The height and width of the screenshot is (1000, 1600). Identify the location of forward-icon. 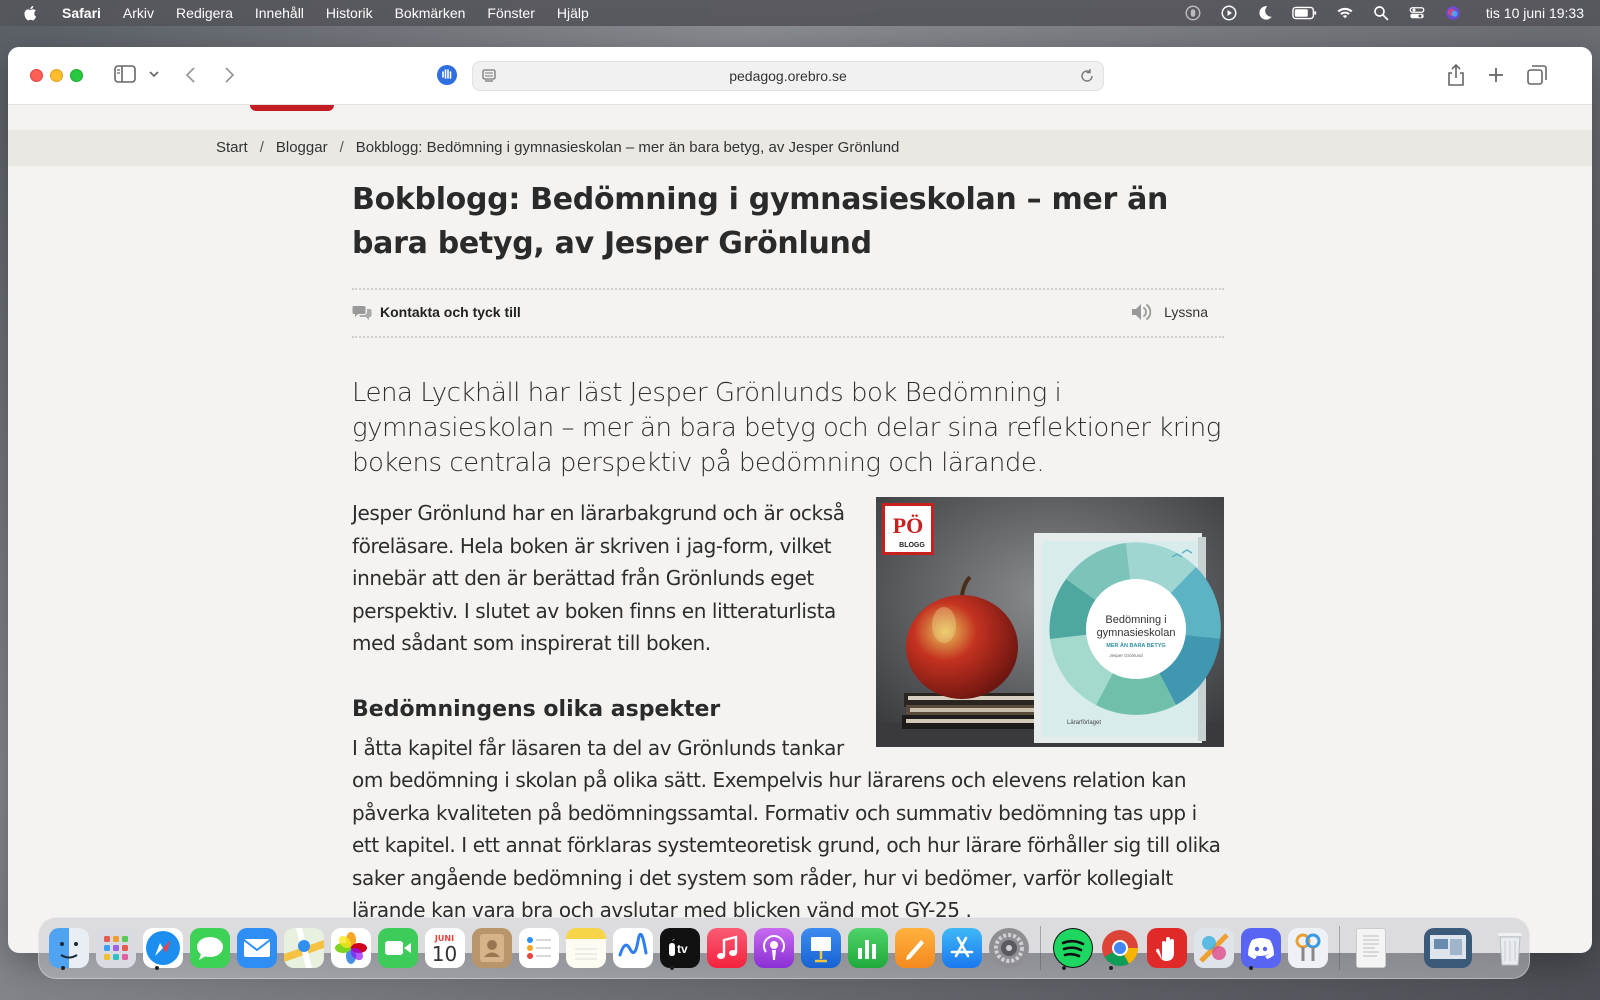
(229, 75).